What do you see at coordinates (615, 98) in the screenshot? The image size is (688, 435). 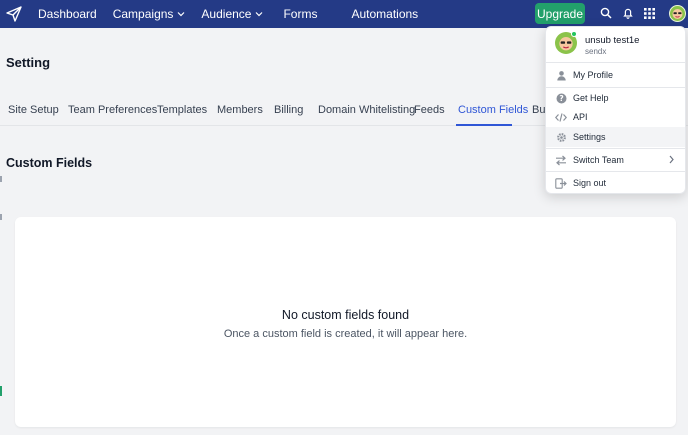 I see `menu-item-get-help: ? Get Help` at bounding box center [615, 98].